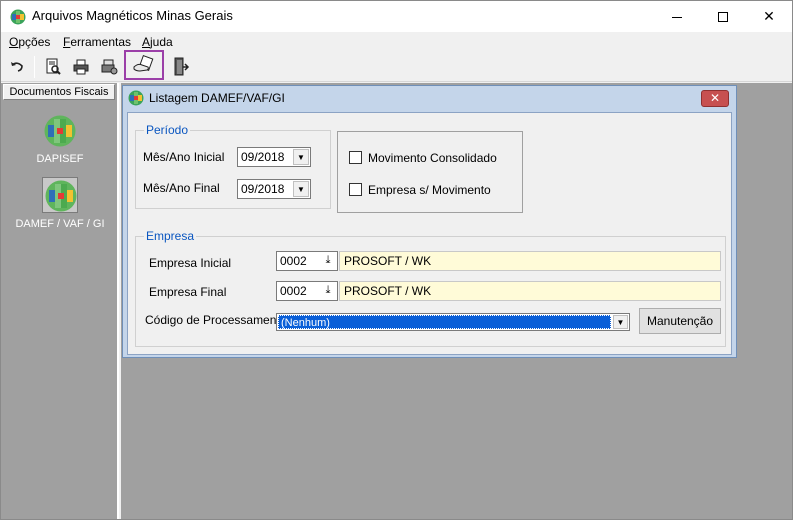 This screenshot has width=793, height=520. What do you see at coordinates (132, 15) in the screenshot?
I see `window-title: Arquivos Magnéticos Minas Gerais` at bounding box center [132, 15].